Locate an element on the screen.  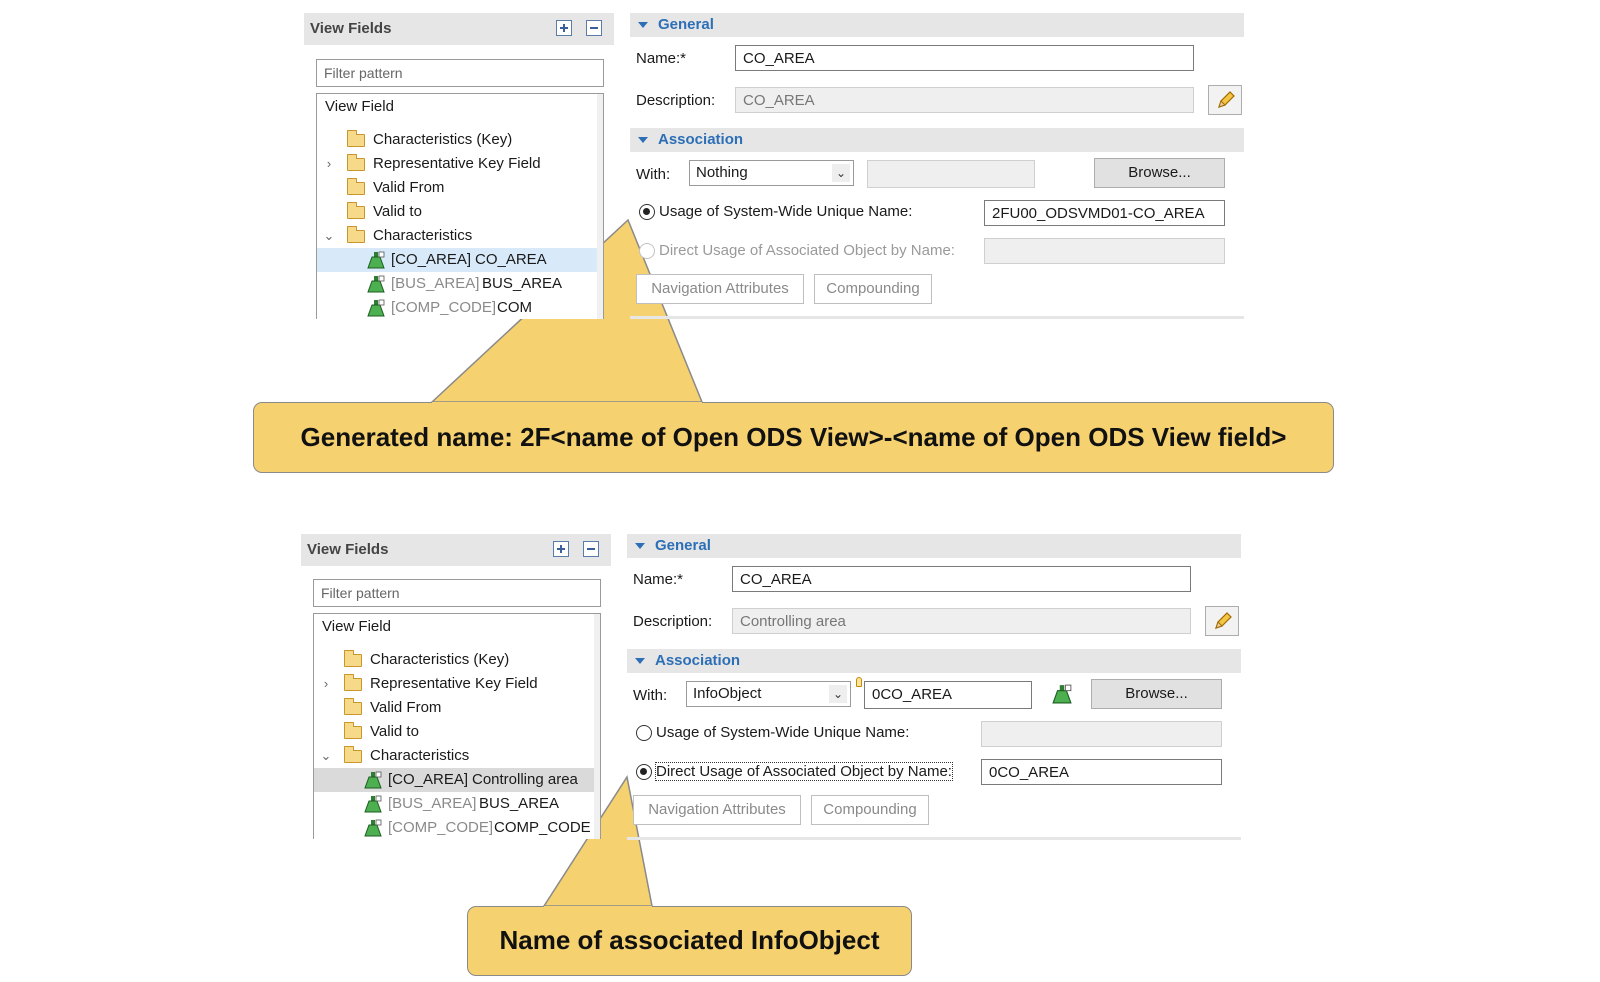
description-input: Controlling area is located at coordinates (961, 621).